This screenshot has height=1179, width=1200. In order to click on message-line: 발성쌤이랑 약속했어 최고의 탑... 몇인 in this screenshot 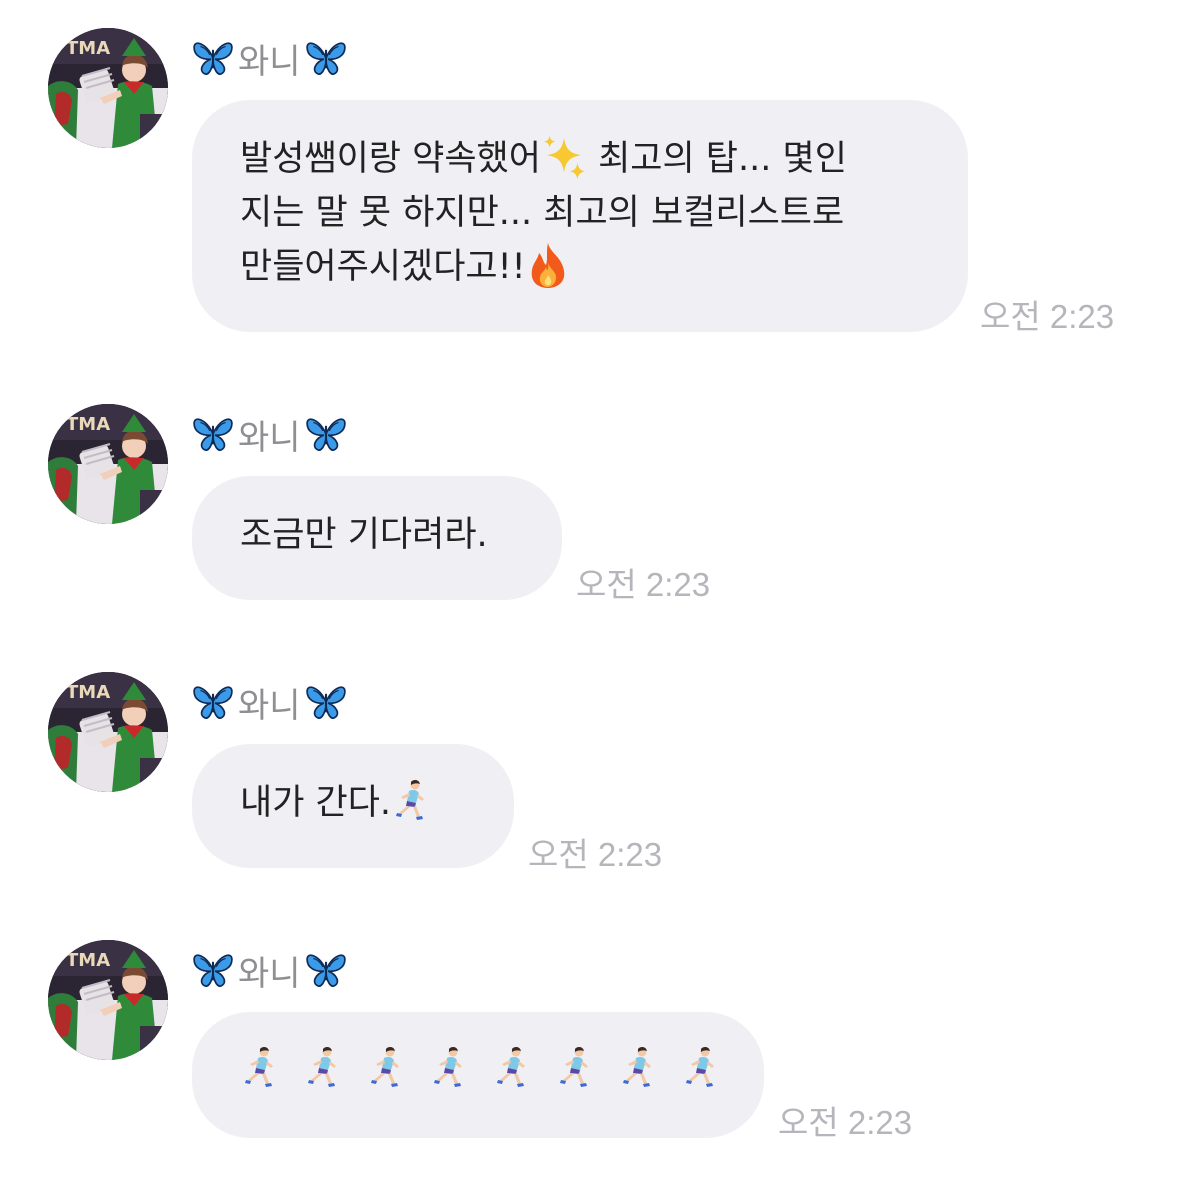, I will do `click(580, 159)`.